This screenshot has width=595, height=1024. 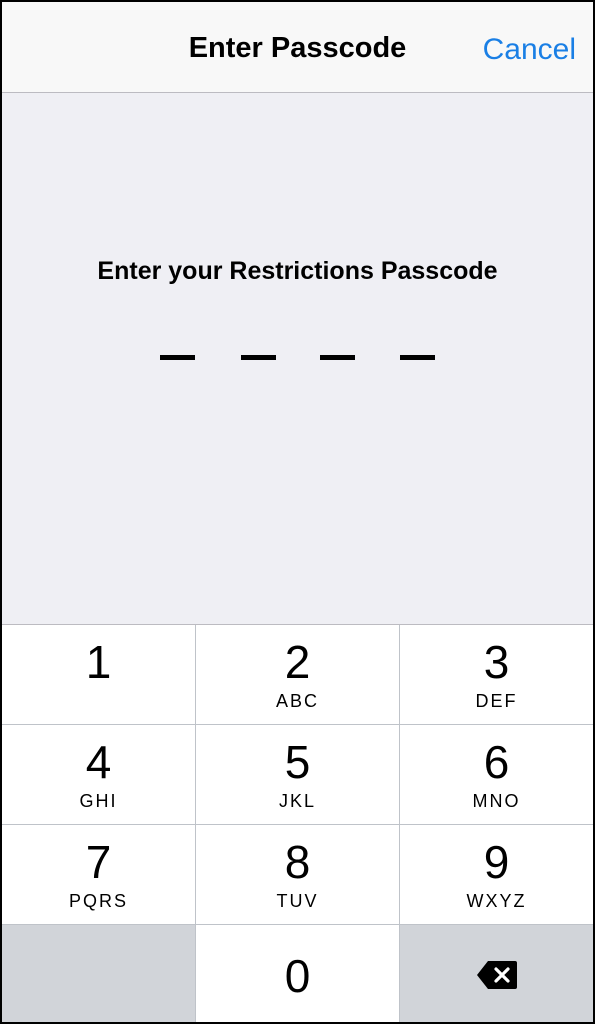 I want to click on key-letters: ABC, so click(x=297, y=701).